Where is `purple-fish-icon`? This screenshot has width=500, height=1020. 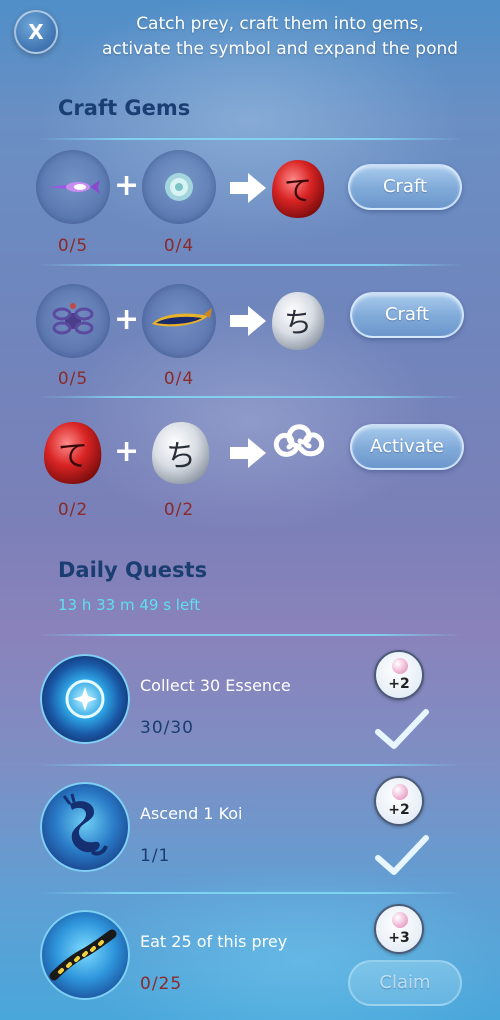
purple-fish-icon is located at coordinates (74, 187).